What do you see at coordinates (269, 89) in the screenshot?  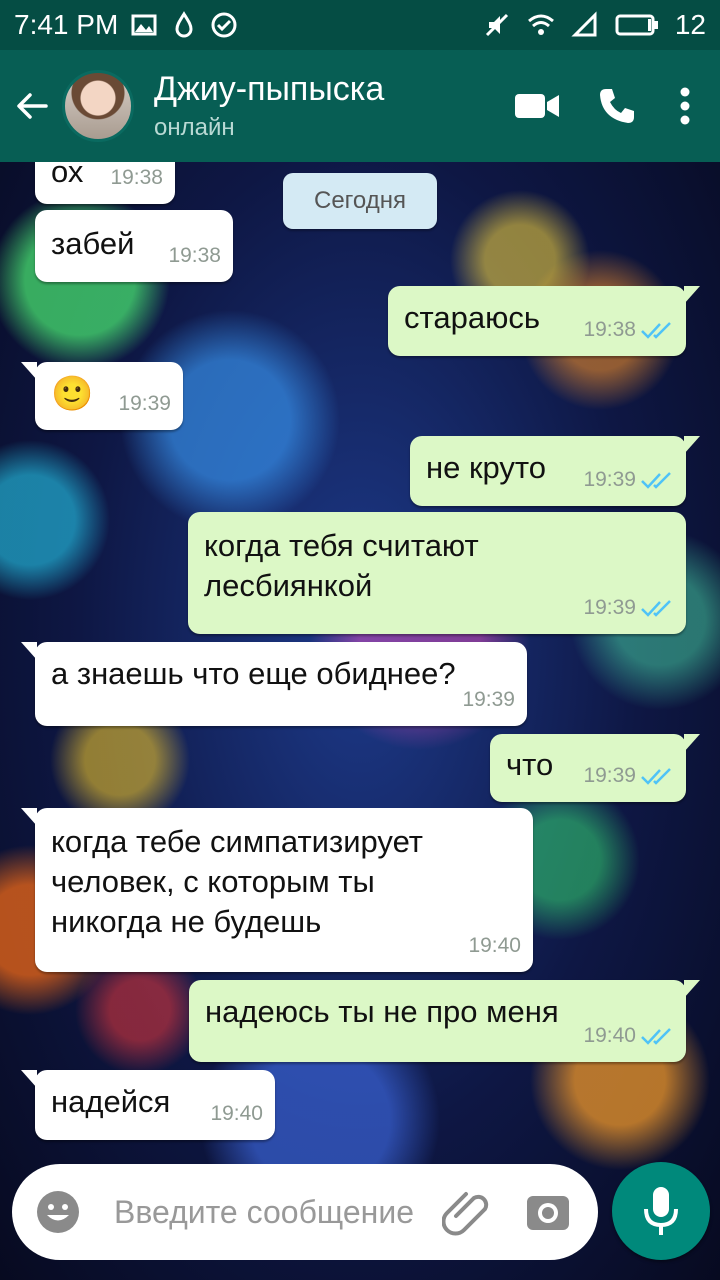 I see `contact-name: Джиу-пыпыска` at bounding box center [269, 89].